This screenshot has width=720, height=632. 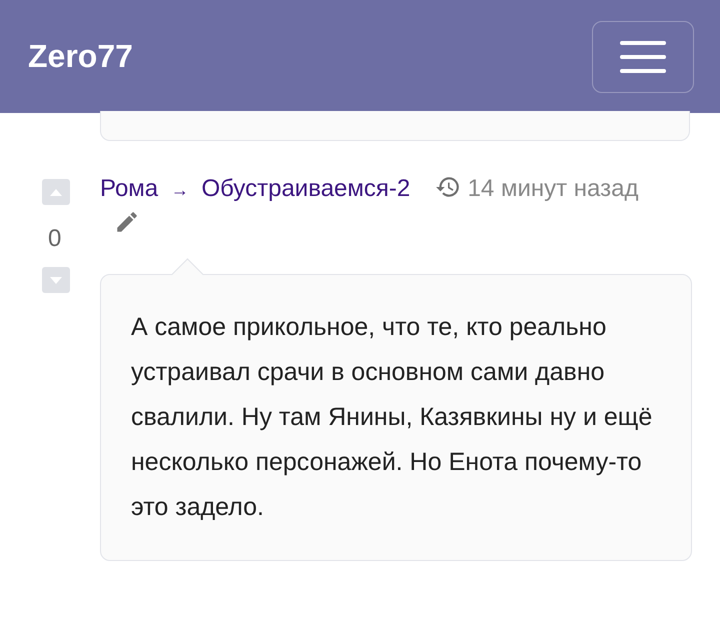 What do you see at coordinates (553, 188) in the screenshot?
I see `comment-time: 14 минут назад` at bounding box center [553, 188].